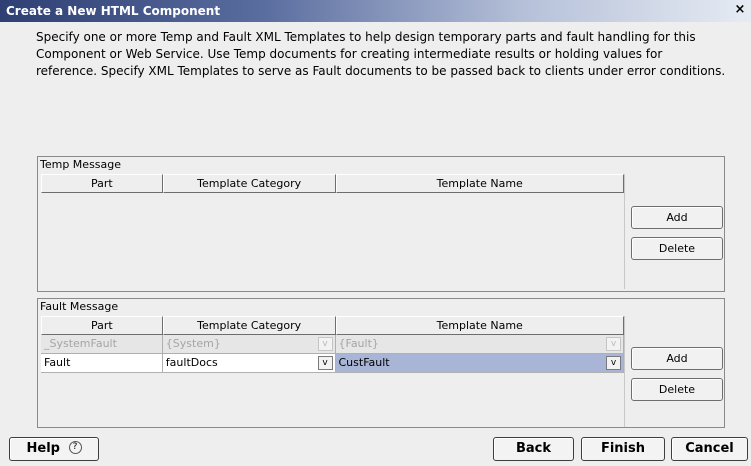 This screenshot has width=751, height=466. Describe the element at coordinates (677, 248) in the screenshot. I see `temp-delete-button: Delete` at that location.